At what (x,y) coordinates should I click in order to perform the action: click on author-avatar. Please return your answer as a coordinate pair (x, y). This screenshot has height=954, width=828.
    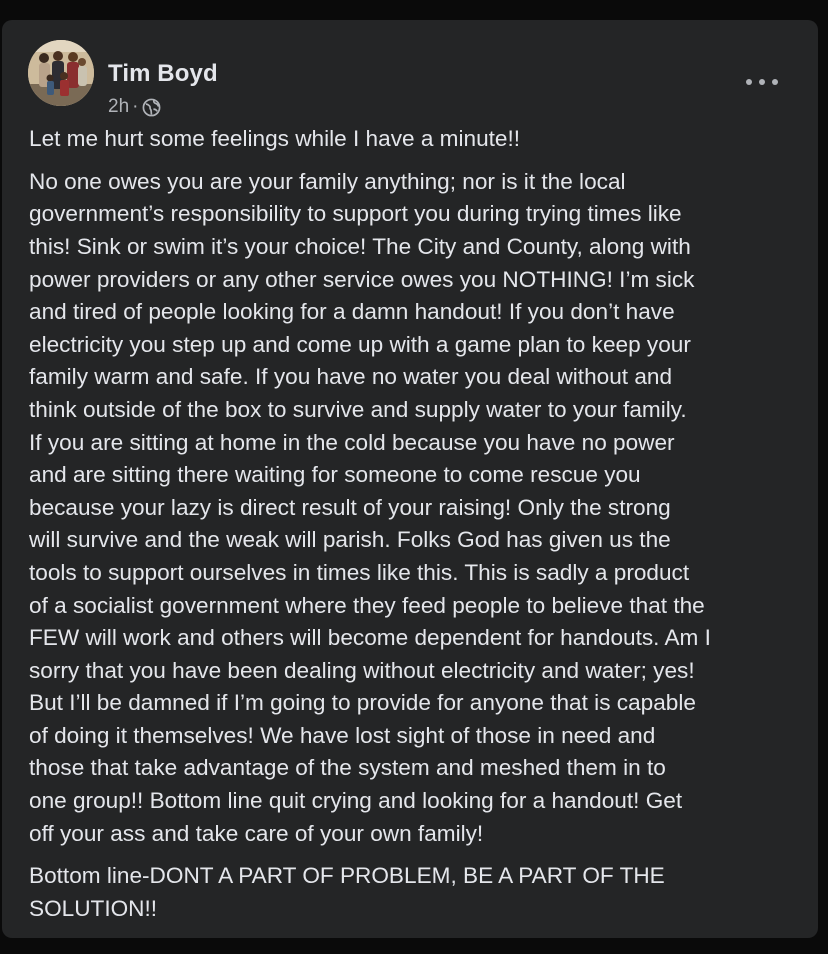
    Looking at the image, I should click on (61, 73).